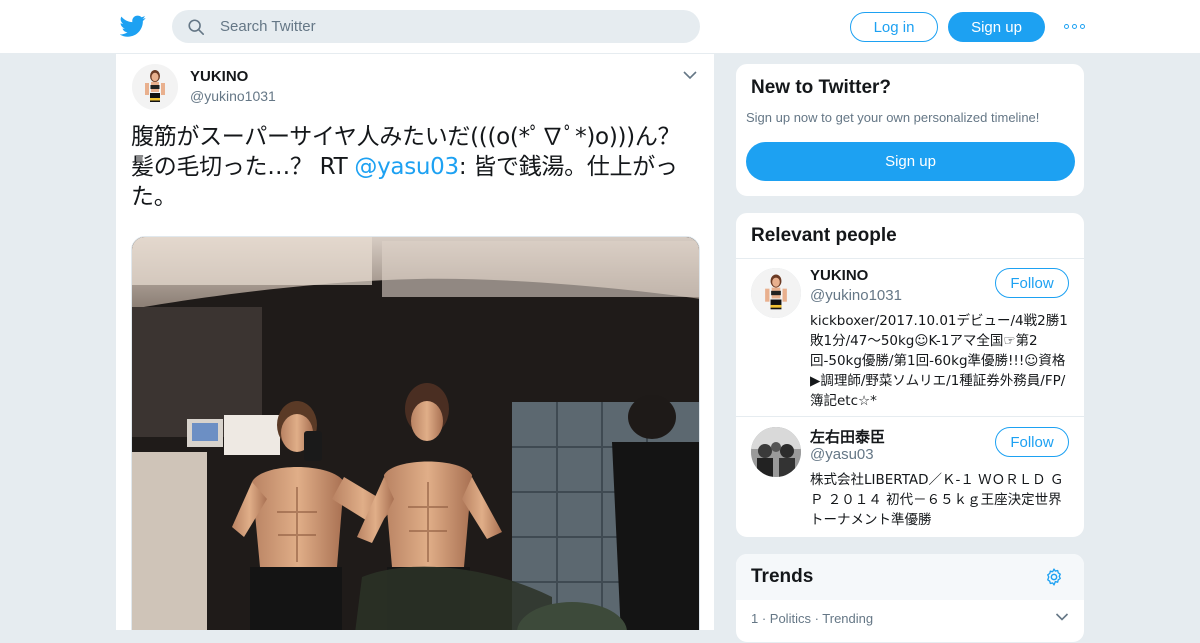 The height and width of the screenshot is (643, 1200). I want to click on top-bar: Log in Sign up, so click(600, 27).